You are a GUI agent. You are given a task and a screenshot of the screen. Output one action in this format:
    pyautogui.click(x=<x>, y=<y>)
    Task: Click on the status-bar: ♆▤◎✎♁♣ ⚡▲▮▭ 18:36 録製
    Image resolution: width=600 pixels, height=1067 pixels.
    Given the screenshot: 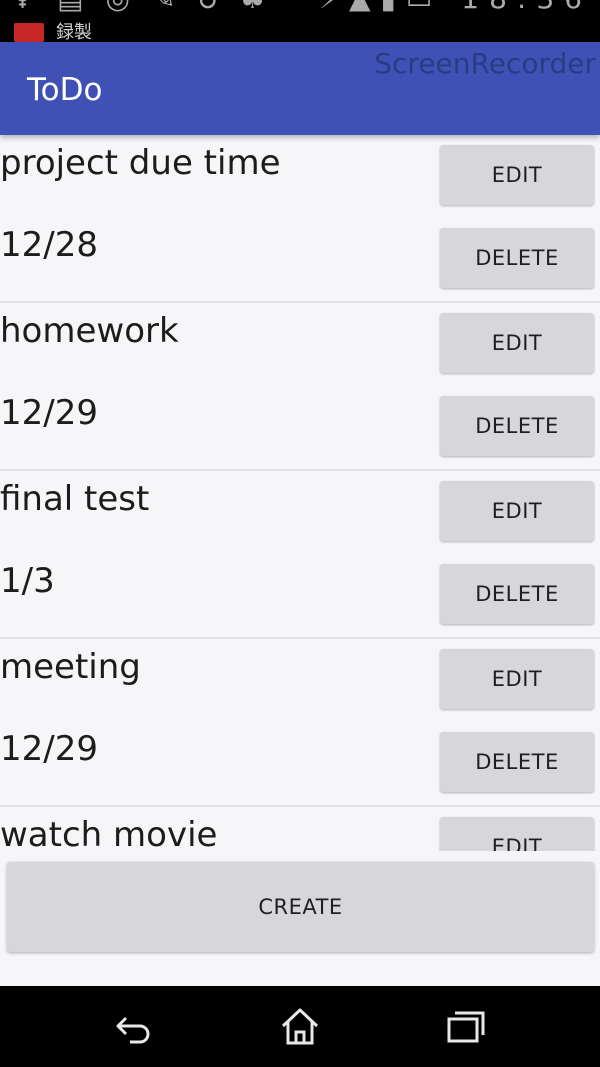 What is the action you would take?
    pyautogui.click(x=300, y=21)
    